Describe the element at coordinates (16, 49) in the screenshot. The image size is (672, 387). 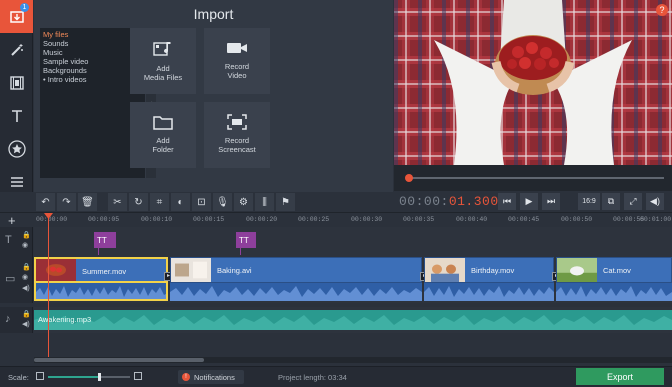
I see `filters-tool-button` at that location.